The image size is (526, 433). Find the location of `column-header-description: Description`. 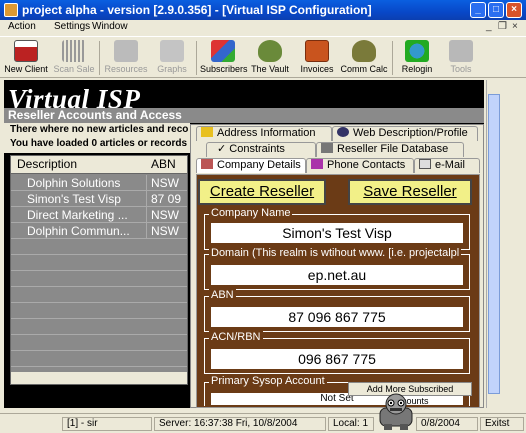

column-header-description: Description is located at coordinates (47, 164).